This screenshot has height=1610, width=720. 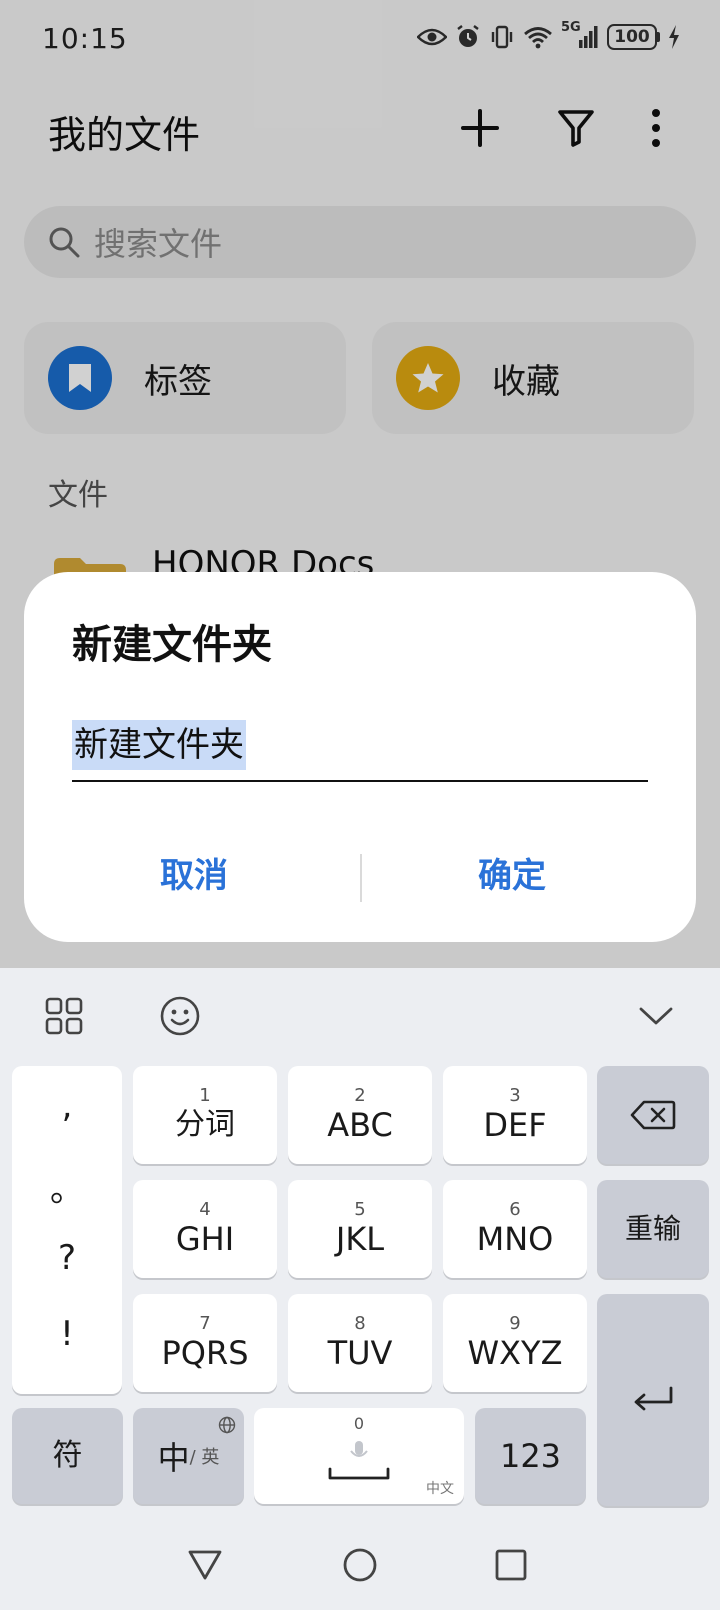 I want to click on punct-exclaim: !, so click(x=67, y=1334).